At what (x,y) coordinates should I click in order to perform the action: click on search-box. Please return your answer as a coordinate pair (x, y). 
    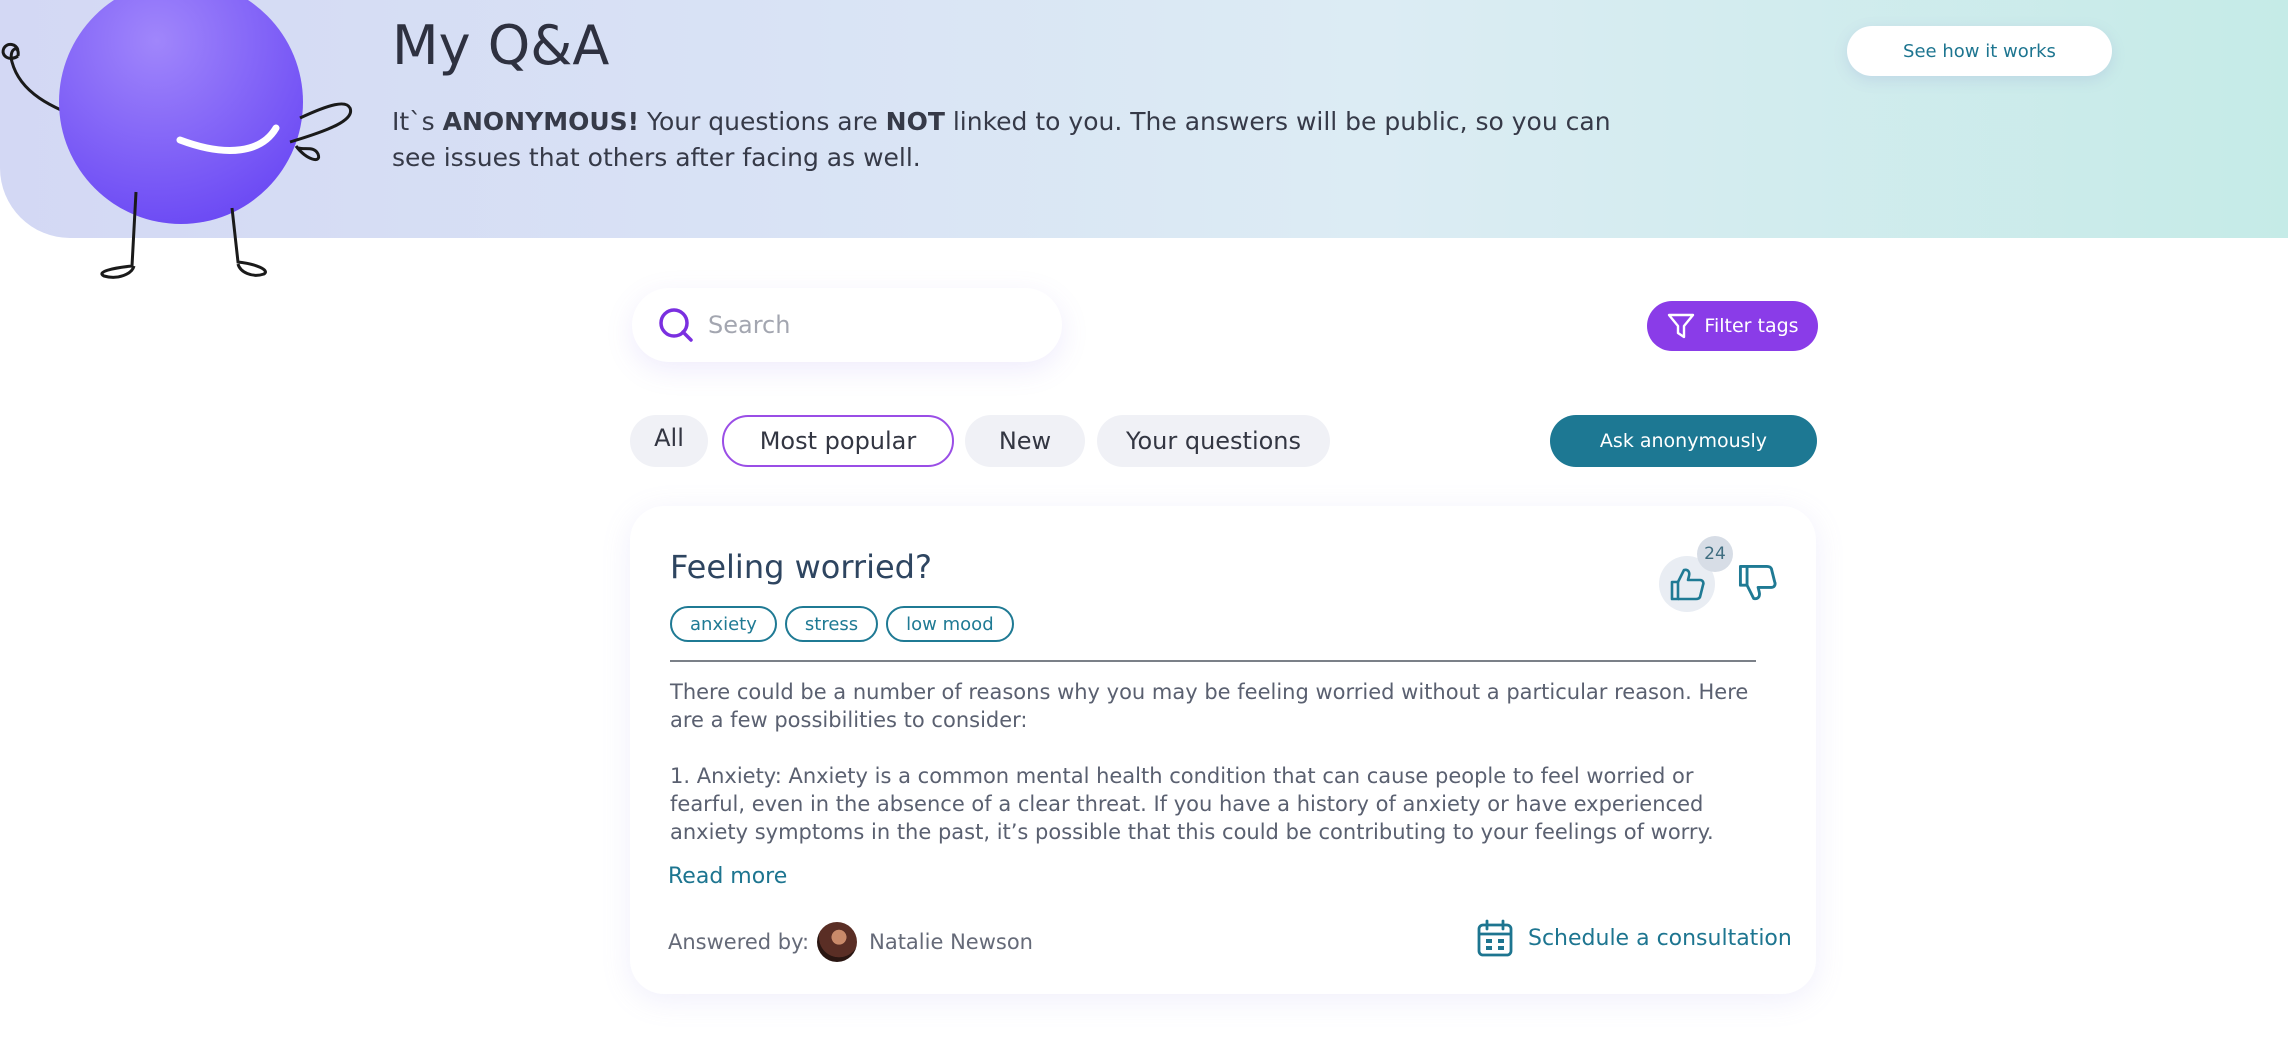
    Looking at the image, I should click on (847, 325).